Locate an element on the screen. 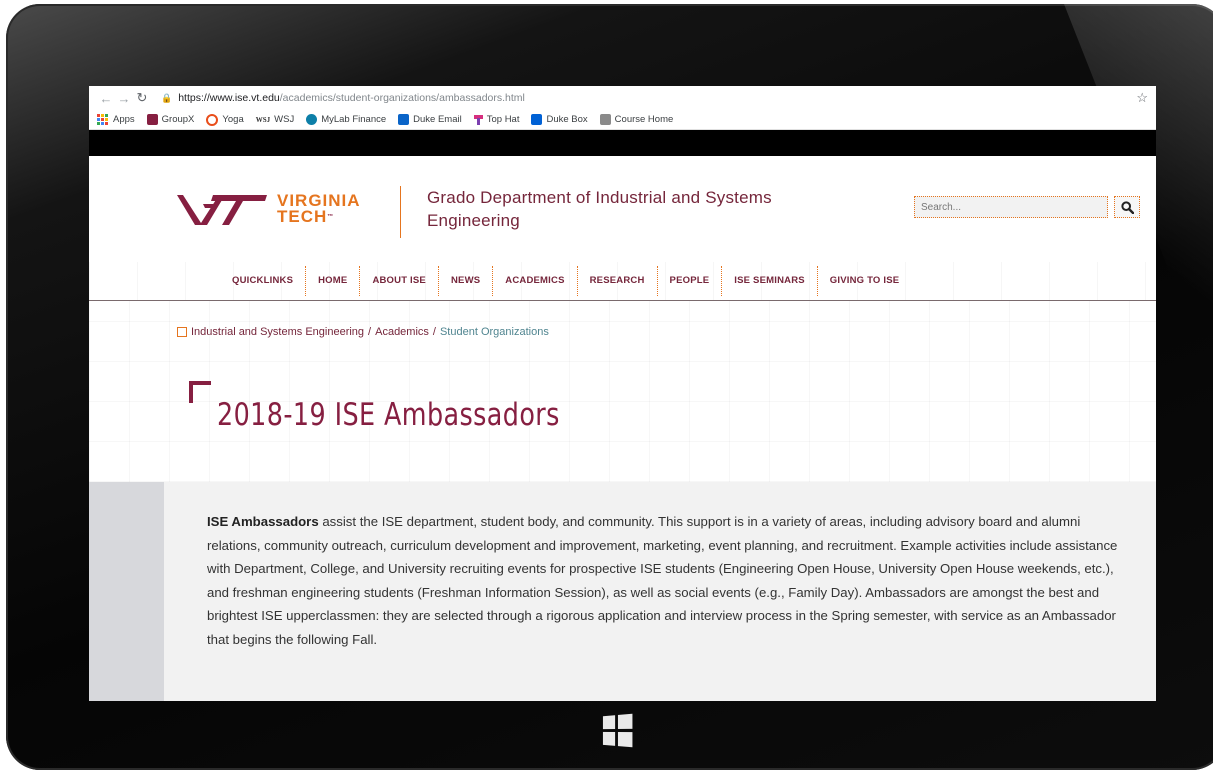 The height and width of the screenshot is (770, 1213). apps-grid-icon is located at coordinates (102, 119).